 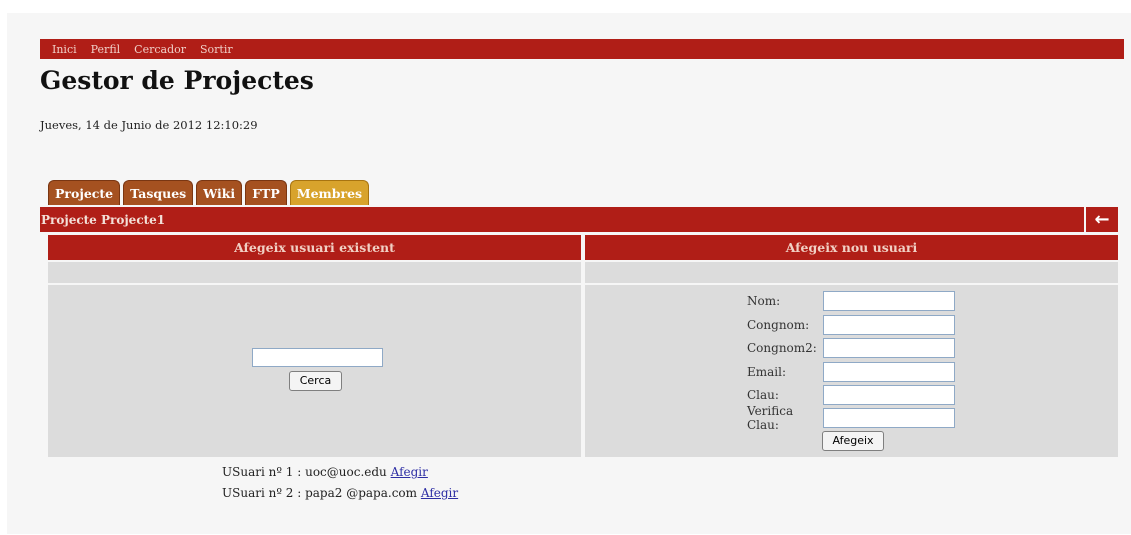 I want to click on search-input, so click(x=317, y=357).